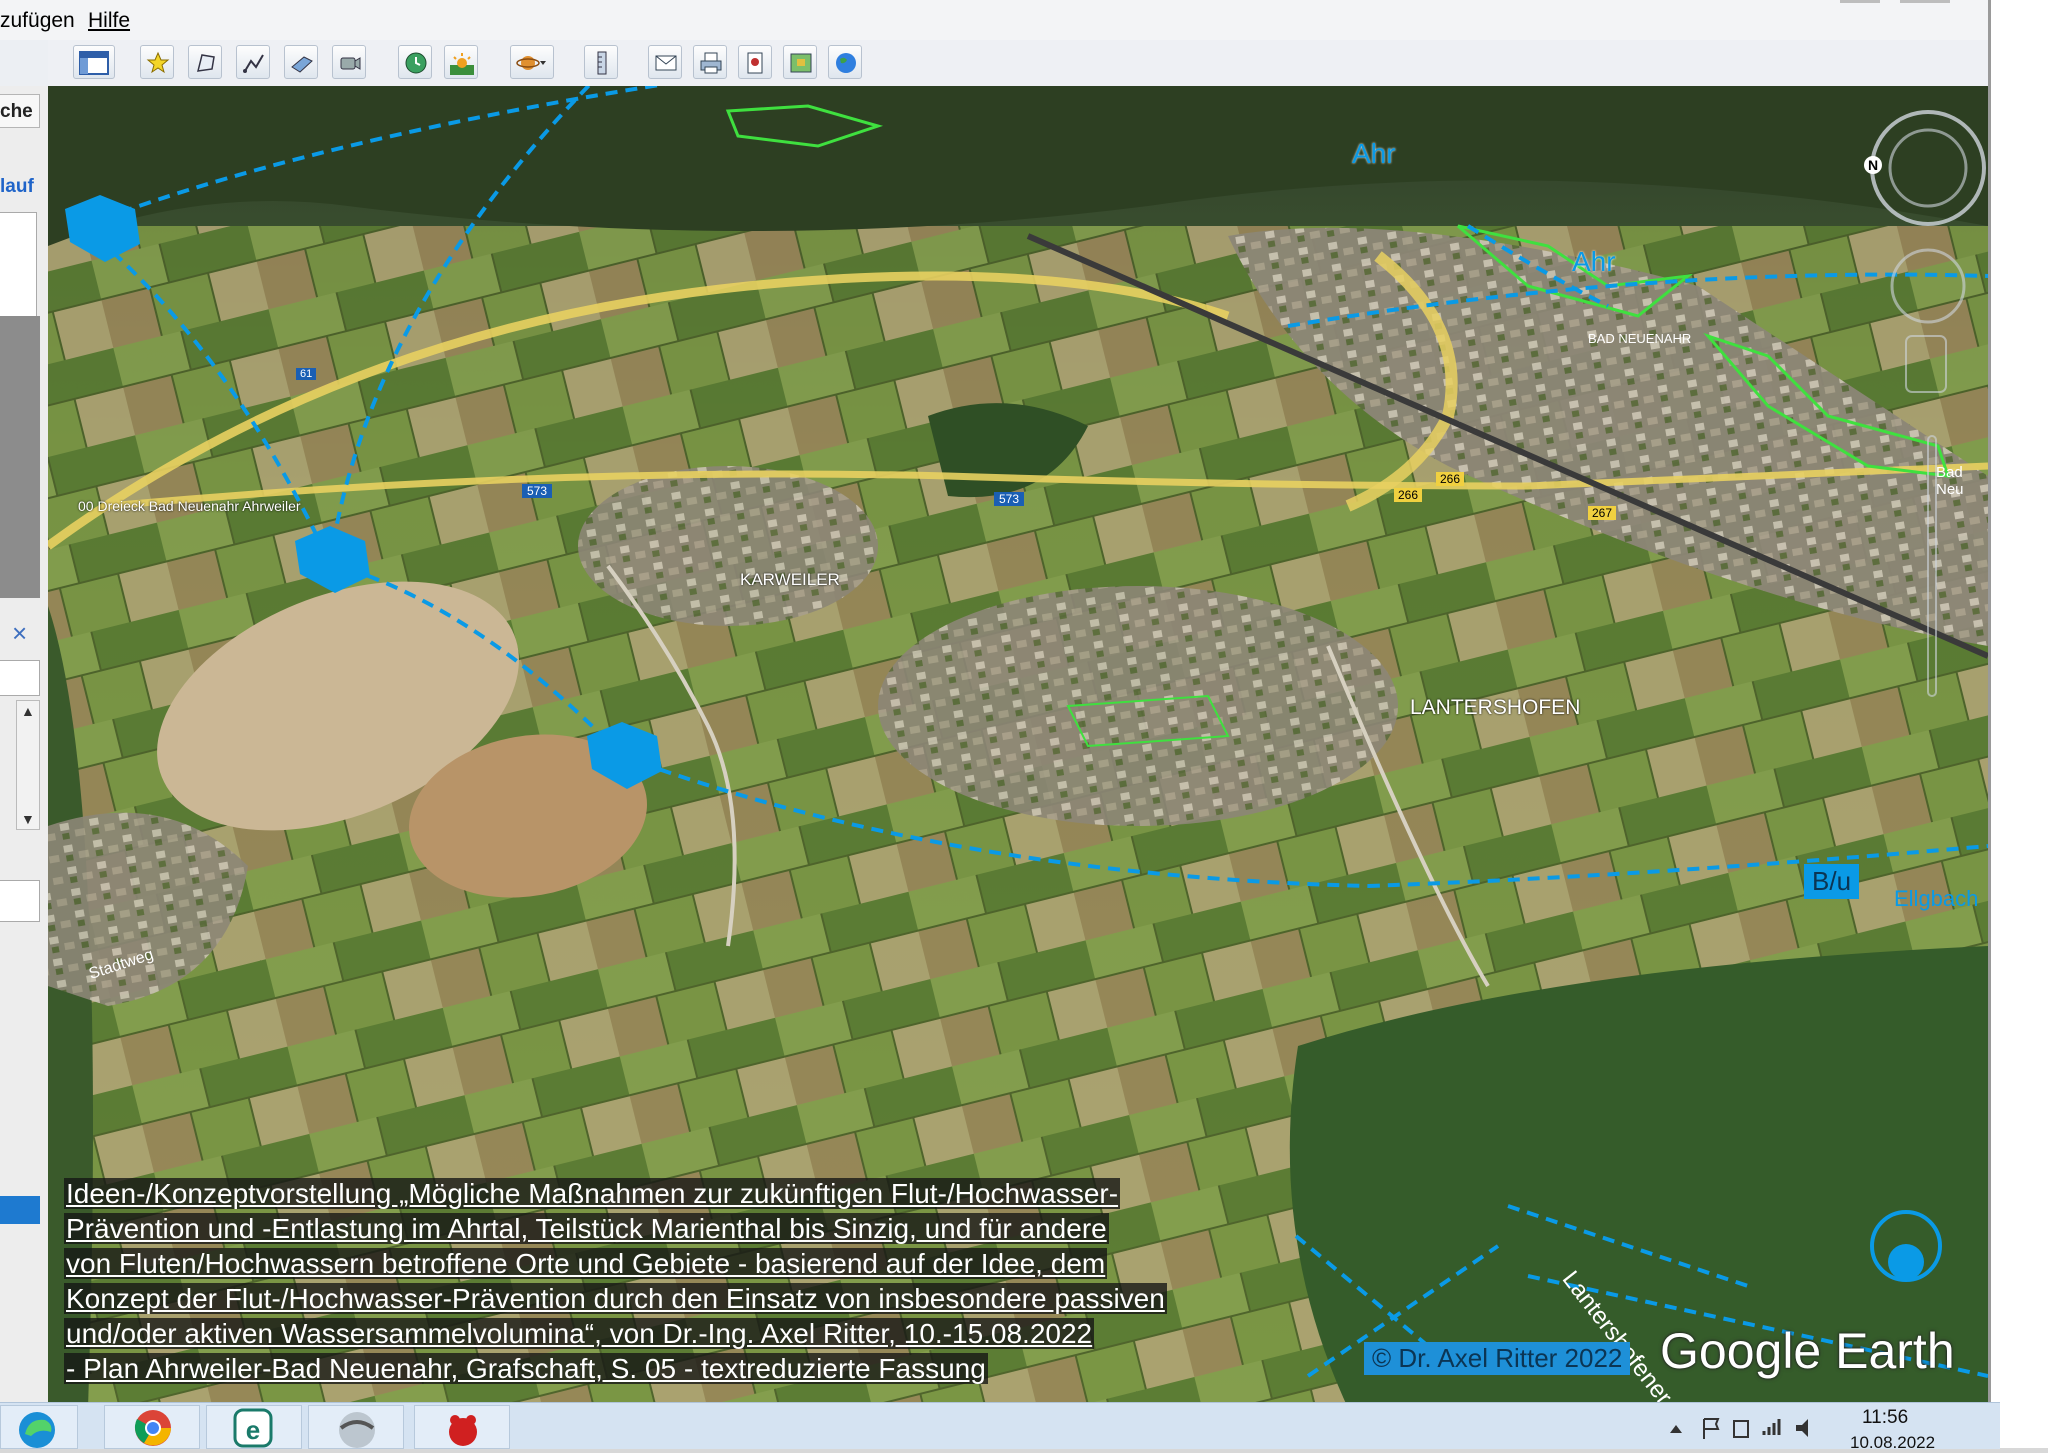 Image resolution: width=2048 pixels, height=1453 pixels. Describe the element at coordinates (1832, 881) in the screenshot. I see `bu-marker-label: B/u` at that location.